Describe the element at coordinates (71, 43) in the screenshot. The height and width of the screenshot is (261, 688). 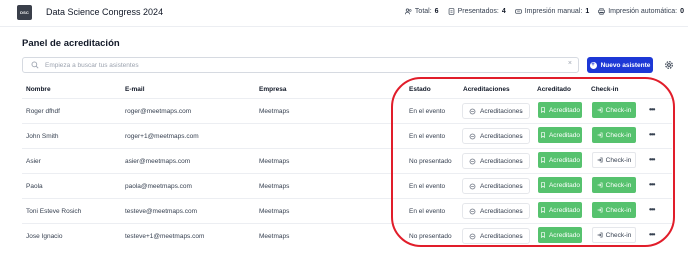
I see `page-title: Panel de acreditación` at that location.